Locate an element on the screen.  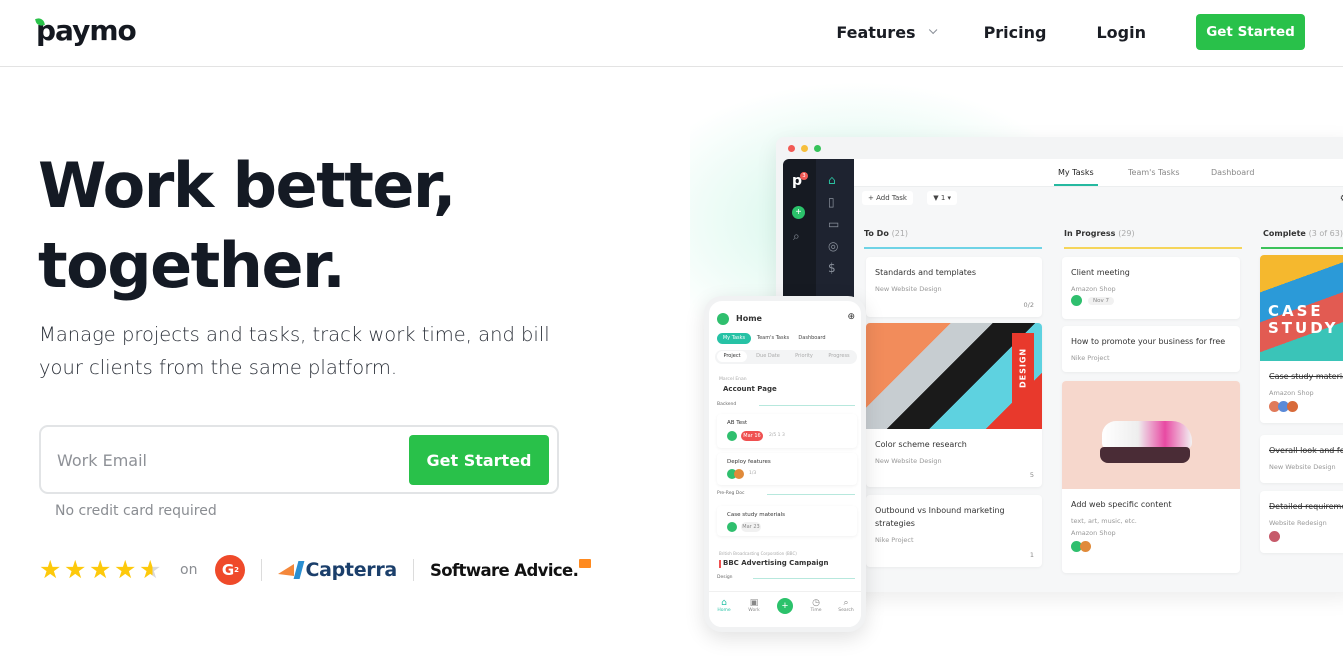
app-tabs-bar: My Tasks Team's Tasks Dashboard is located at coordinates (1098, 173).